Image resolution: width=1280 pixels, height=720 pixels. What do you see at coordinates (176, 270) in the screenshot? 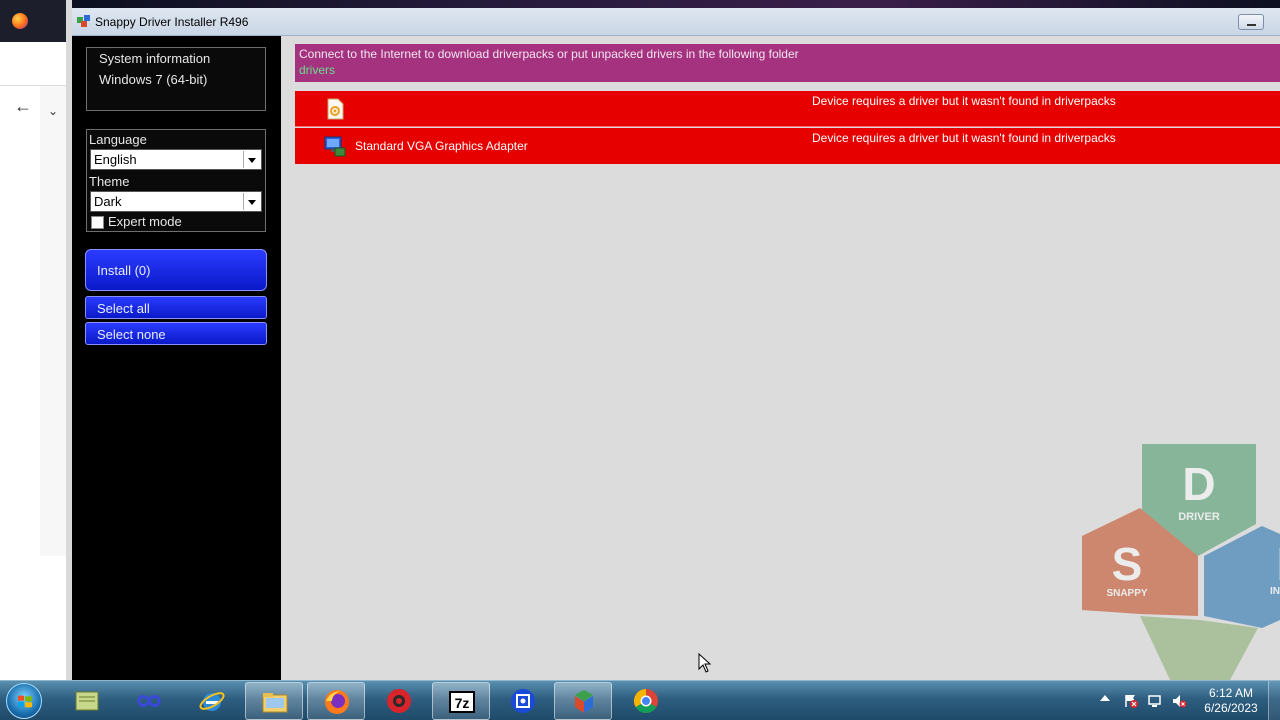
I see `install-button: Install (0)` at bounding box center [176, 270].